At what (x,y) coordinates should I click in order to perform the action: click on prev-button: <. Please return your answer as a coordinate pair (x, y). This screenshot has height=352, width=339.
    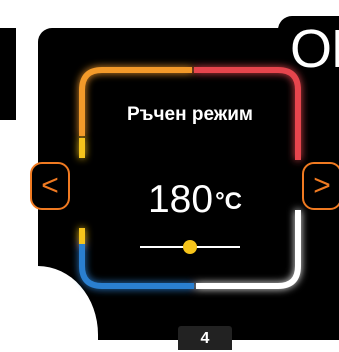
    Looking at the image, I should click on (50, 186).